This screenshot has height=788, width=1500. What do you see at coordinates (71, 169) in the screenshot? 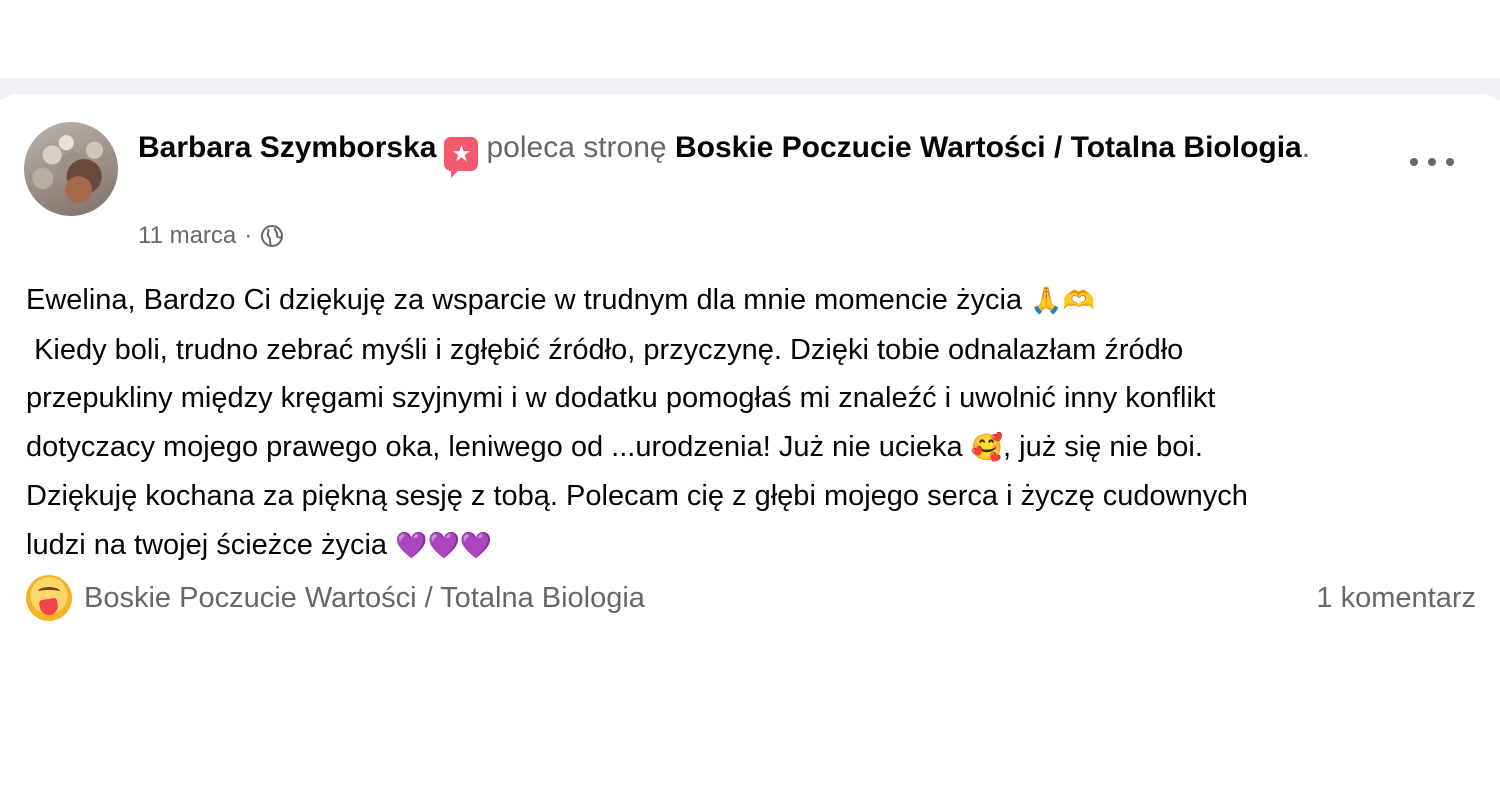
I see `author-avatar` at bounding box center [71, 169].